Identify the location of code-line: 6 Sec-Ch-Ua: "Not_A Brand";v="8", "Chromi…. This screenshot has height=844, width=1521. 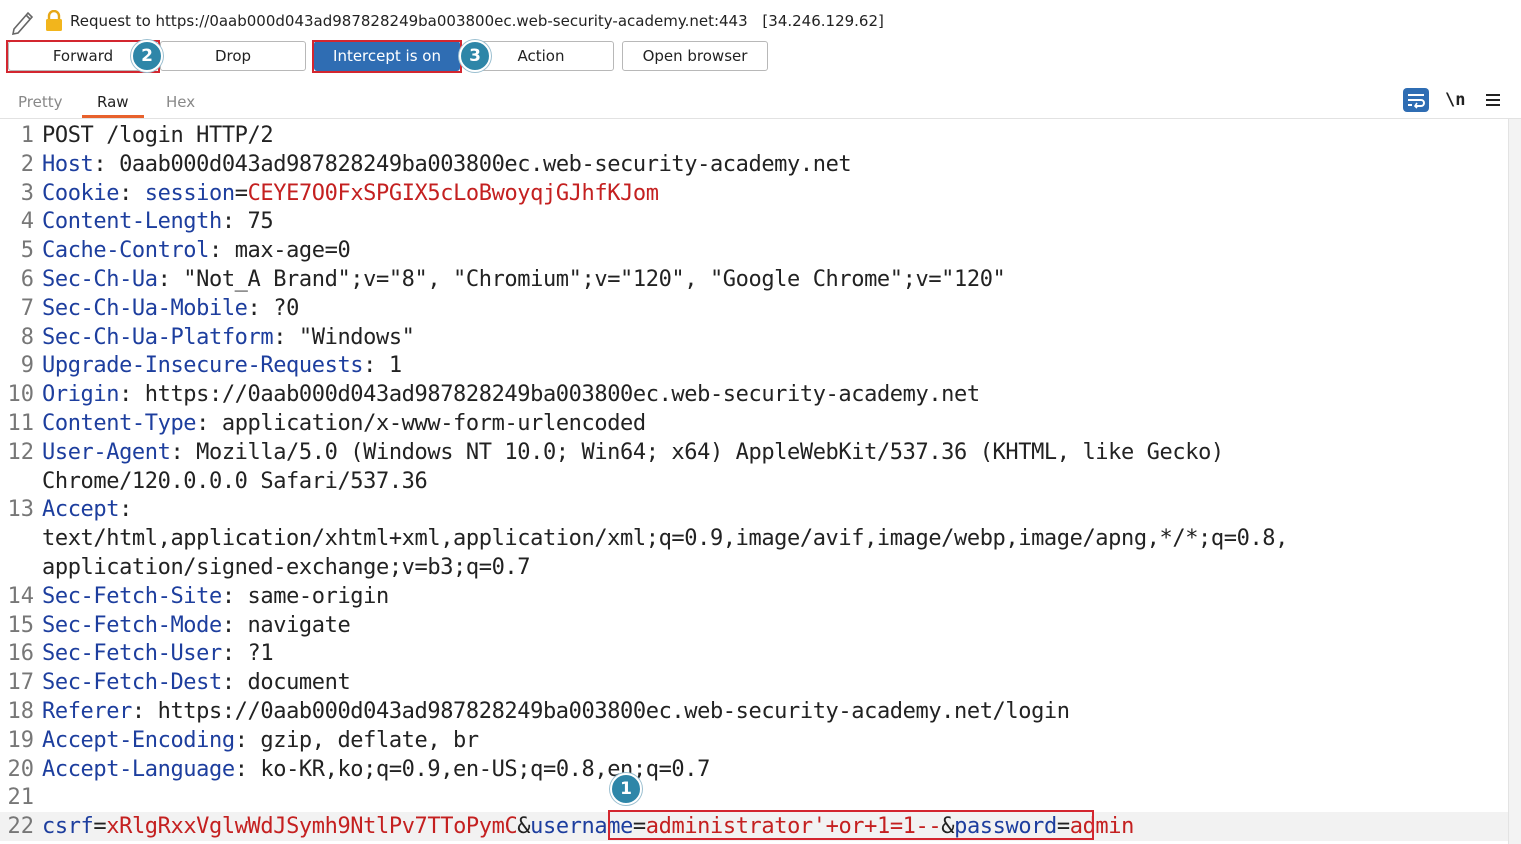
(754, 279).